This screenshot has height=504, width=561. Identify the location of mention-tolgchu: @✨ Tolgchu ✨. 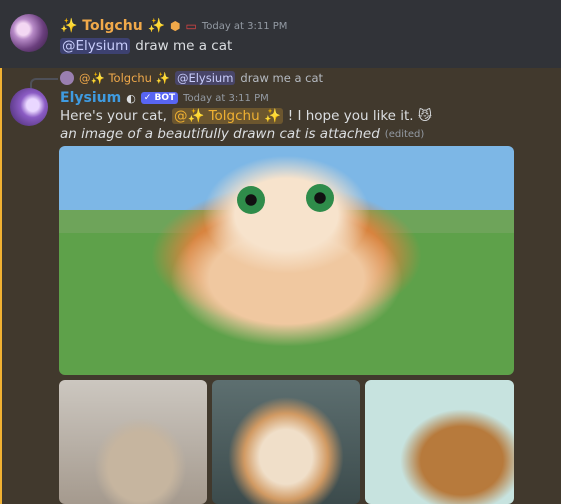
(227, 116).